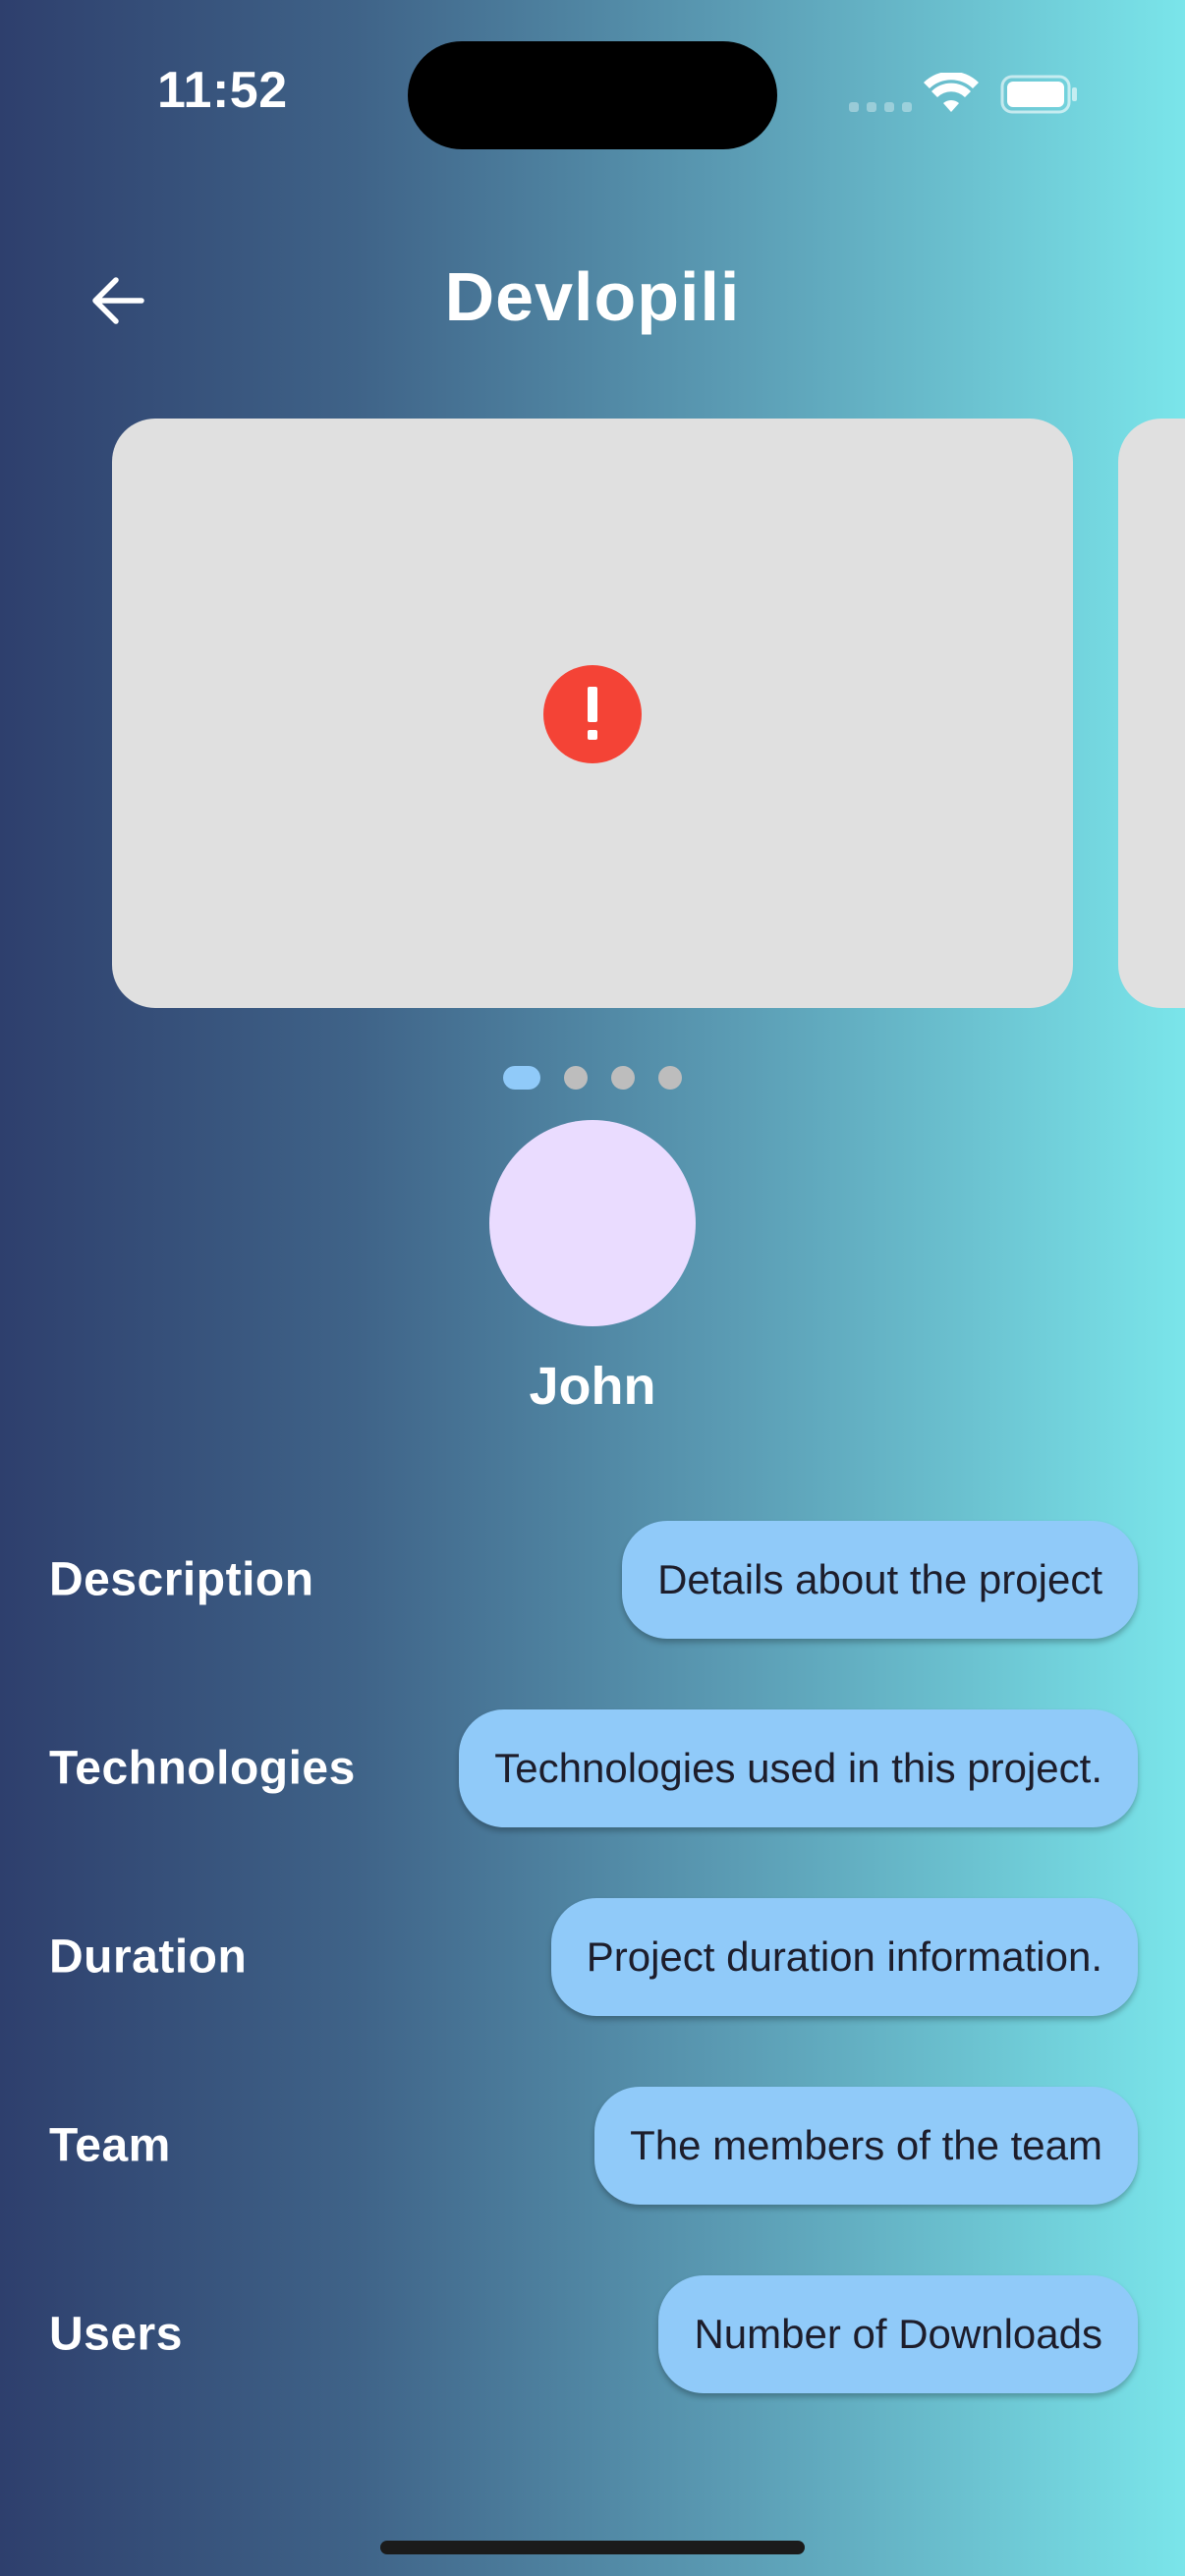  What do you see at coordinates (592, 1078) in the screenshot?
I see `carousel-page-indicator` at bounding box center [592, 1078].